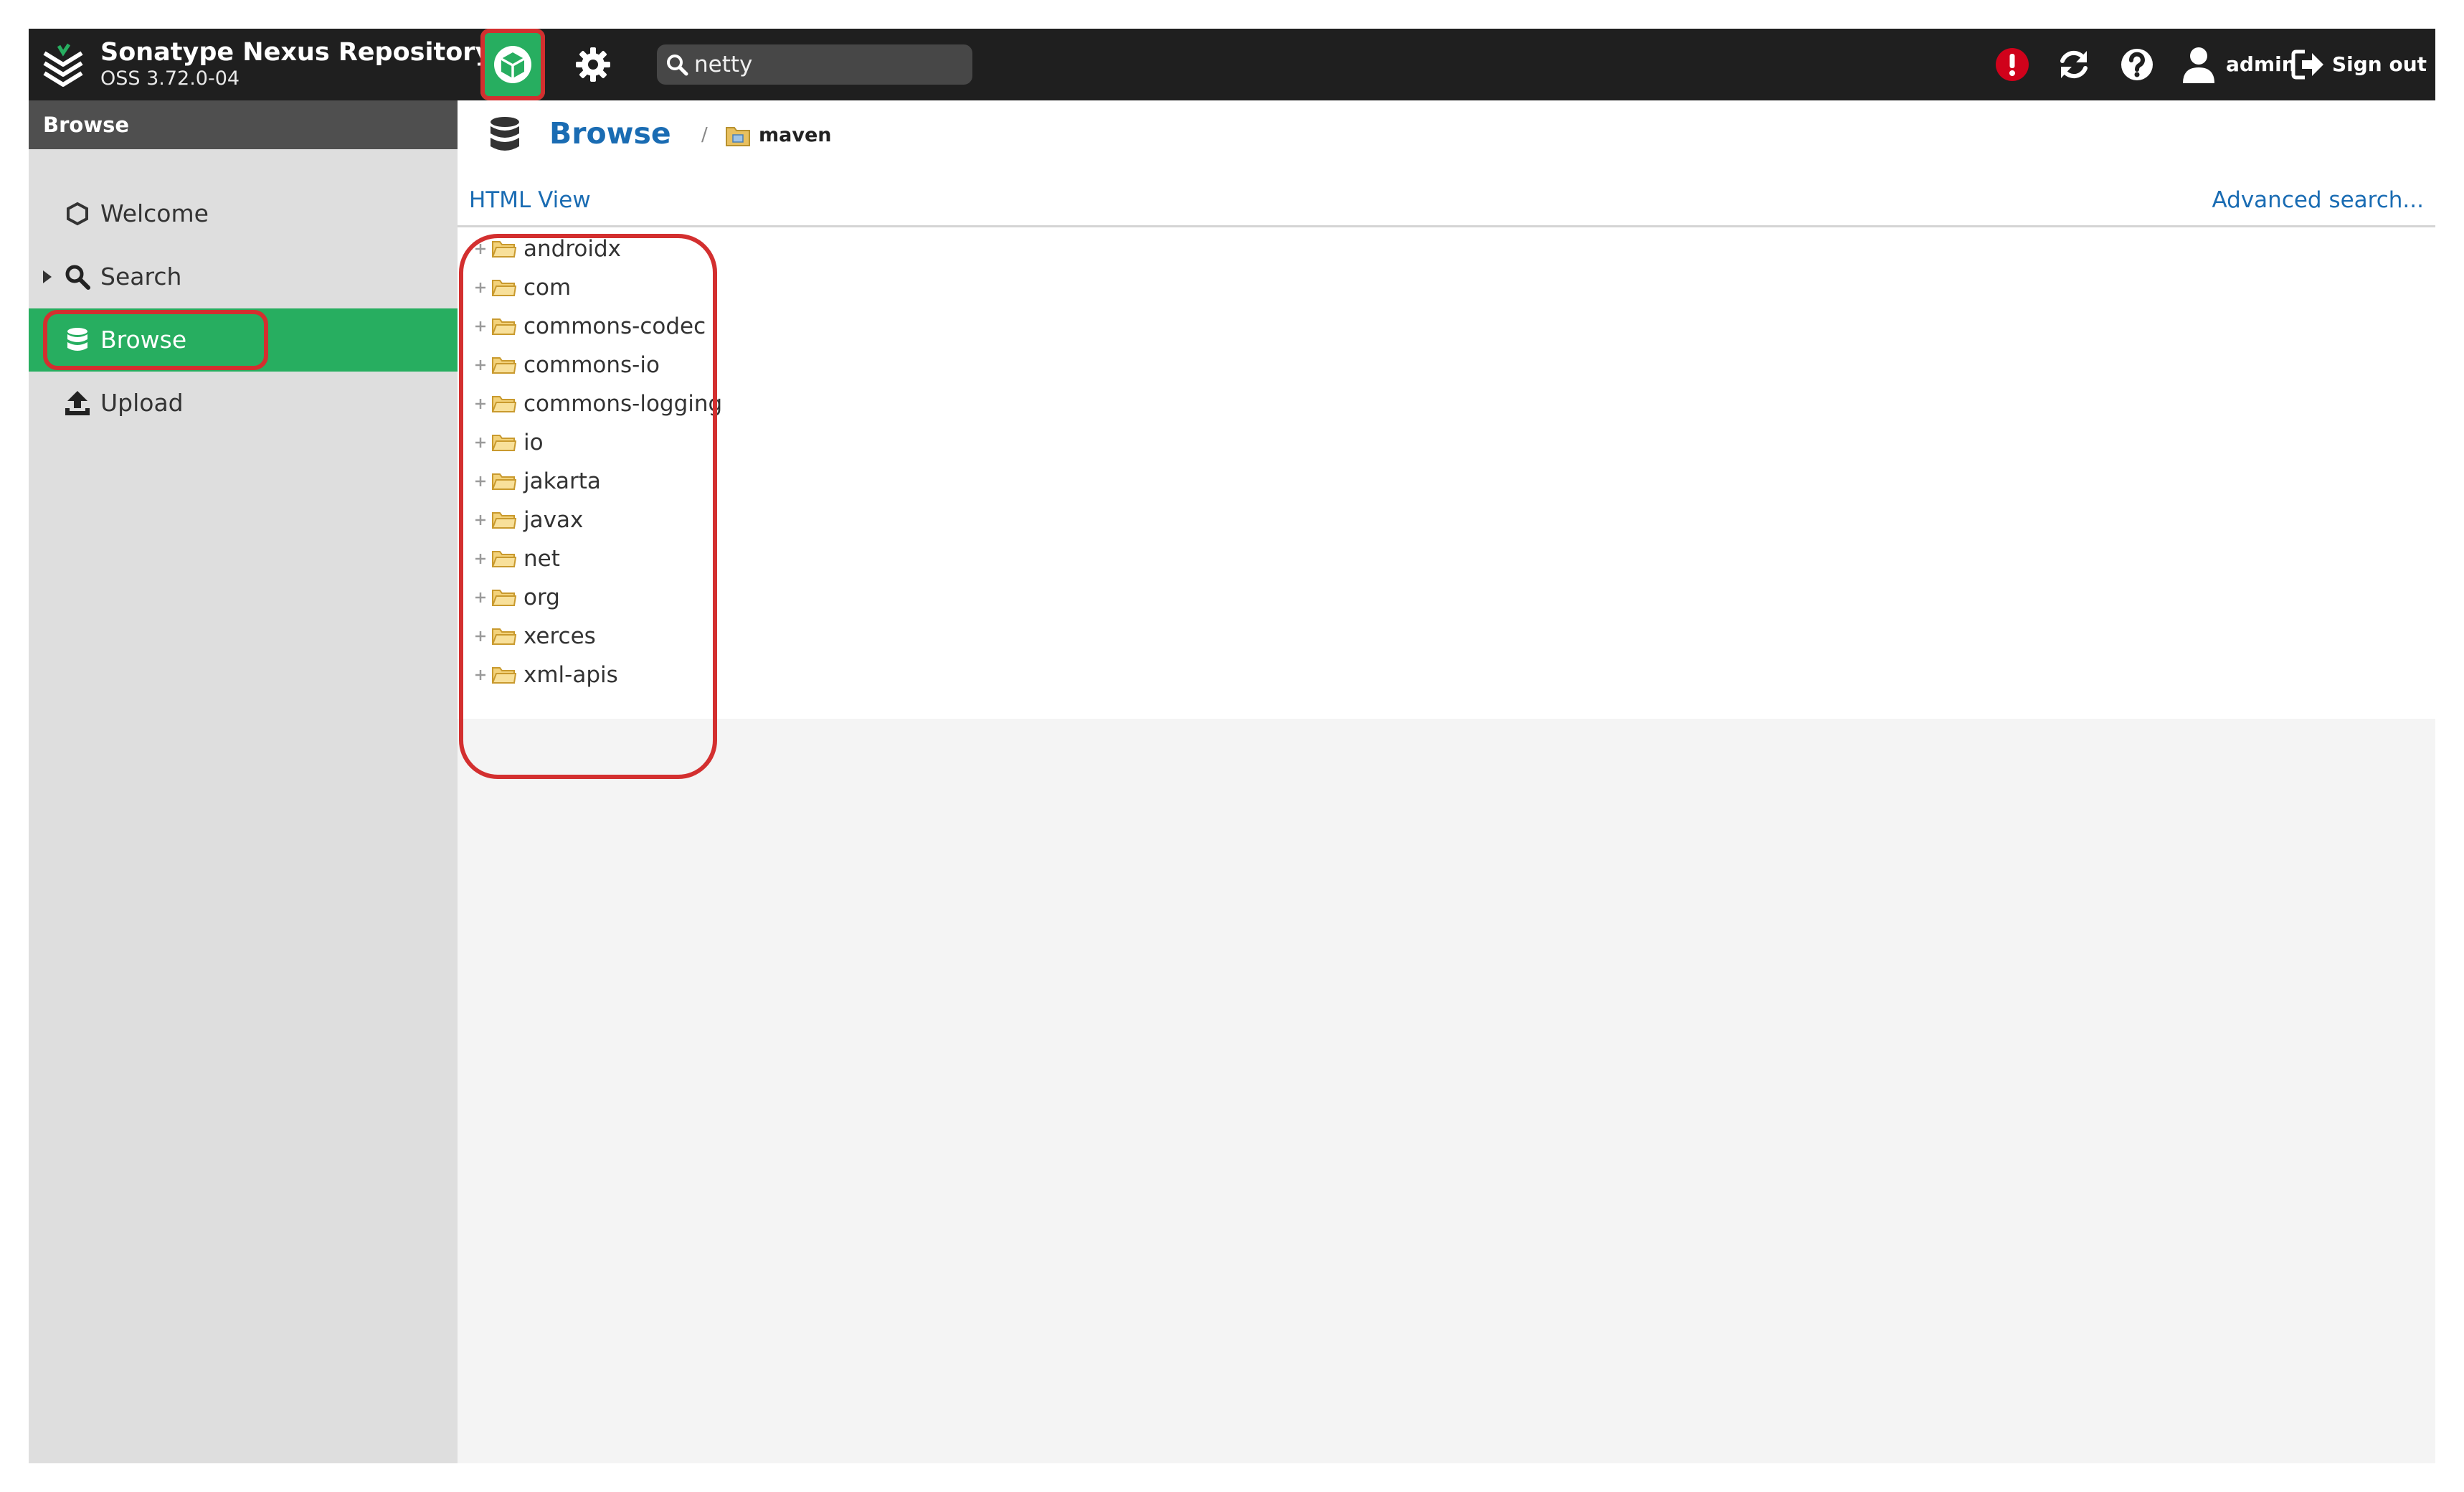 This screenshot has height=1492, width=2464. I want to click on help-button, so click(2137, 64).